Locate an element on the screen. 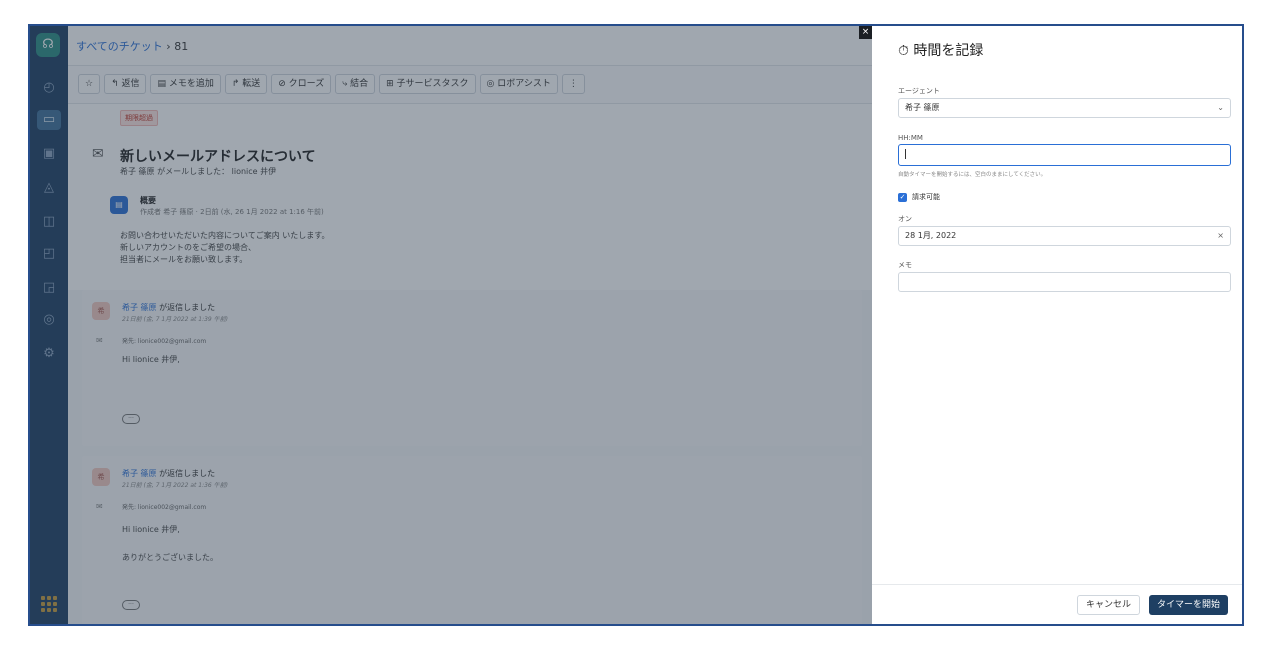 The image size is (1262, 645). panel-title: ⏱ 時間を記録 is located at coordinates (940, 50).